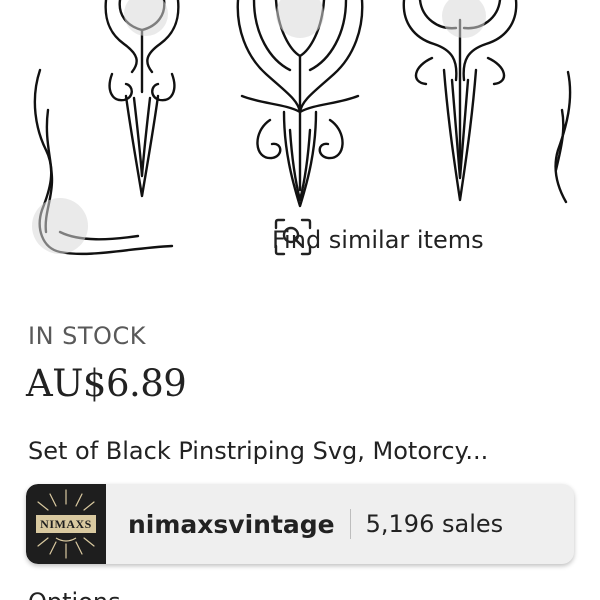 The width and height of the screenshot is (600, 600). Describe the element at coordinates (231, 524) in the screenshot. I see `shop-name: nimaxsvintage` at that location.